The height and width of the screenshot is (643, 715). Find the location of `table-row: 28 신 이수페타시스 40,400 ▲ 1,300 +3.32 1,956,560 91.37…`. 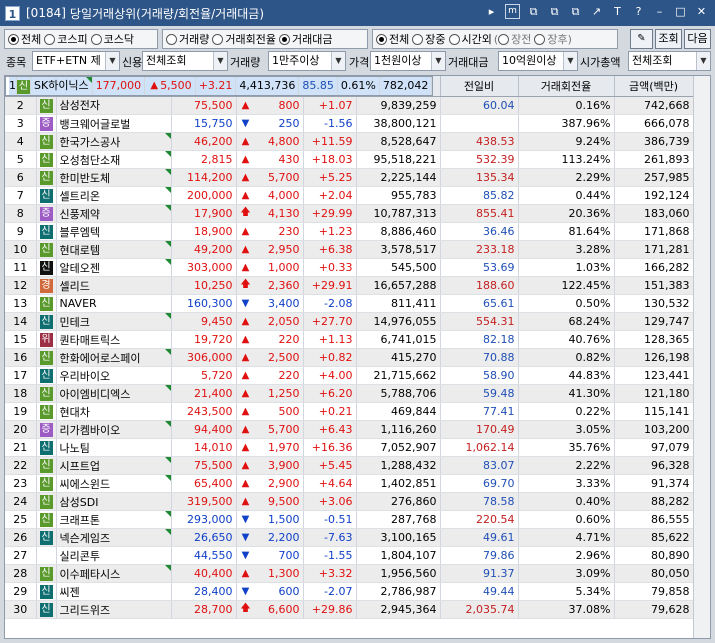

table-row: 28 신 이수페타시스 40,400 ▲ 1,300 +3.32 1,956,560 91.37… is located at coordinates (349, 573).